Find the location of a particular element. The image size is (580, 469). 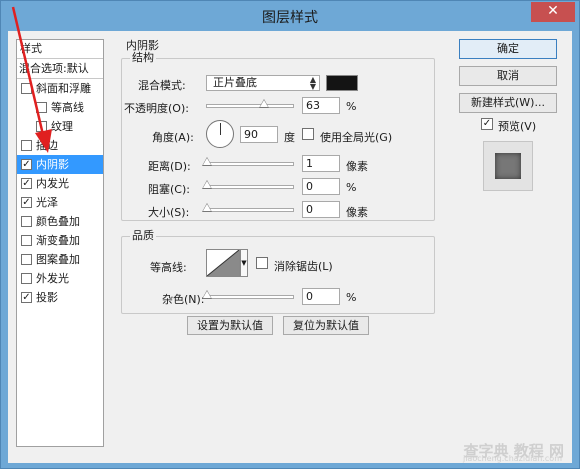

structure-title: 结构 is located at coordinates (143, 57).